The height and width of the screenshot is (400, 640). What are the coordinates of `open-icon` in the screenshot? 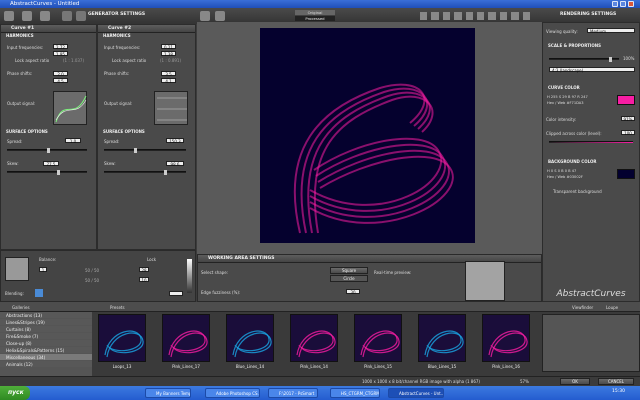 It's located at (27, 16).